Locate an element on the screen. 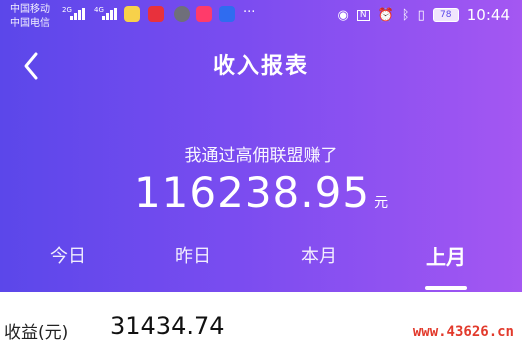  status-bar: 中国移动 中国电信 2G 4G ··· ◉ N ⏰ ᛒ ▯ 78 10:44 is located at coordinates (261, 17).